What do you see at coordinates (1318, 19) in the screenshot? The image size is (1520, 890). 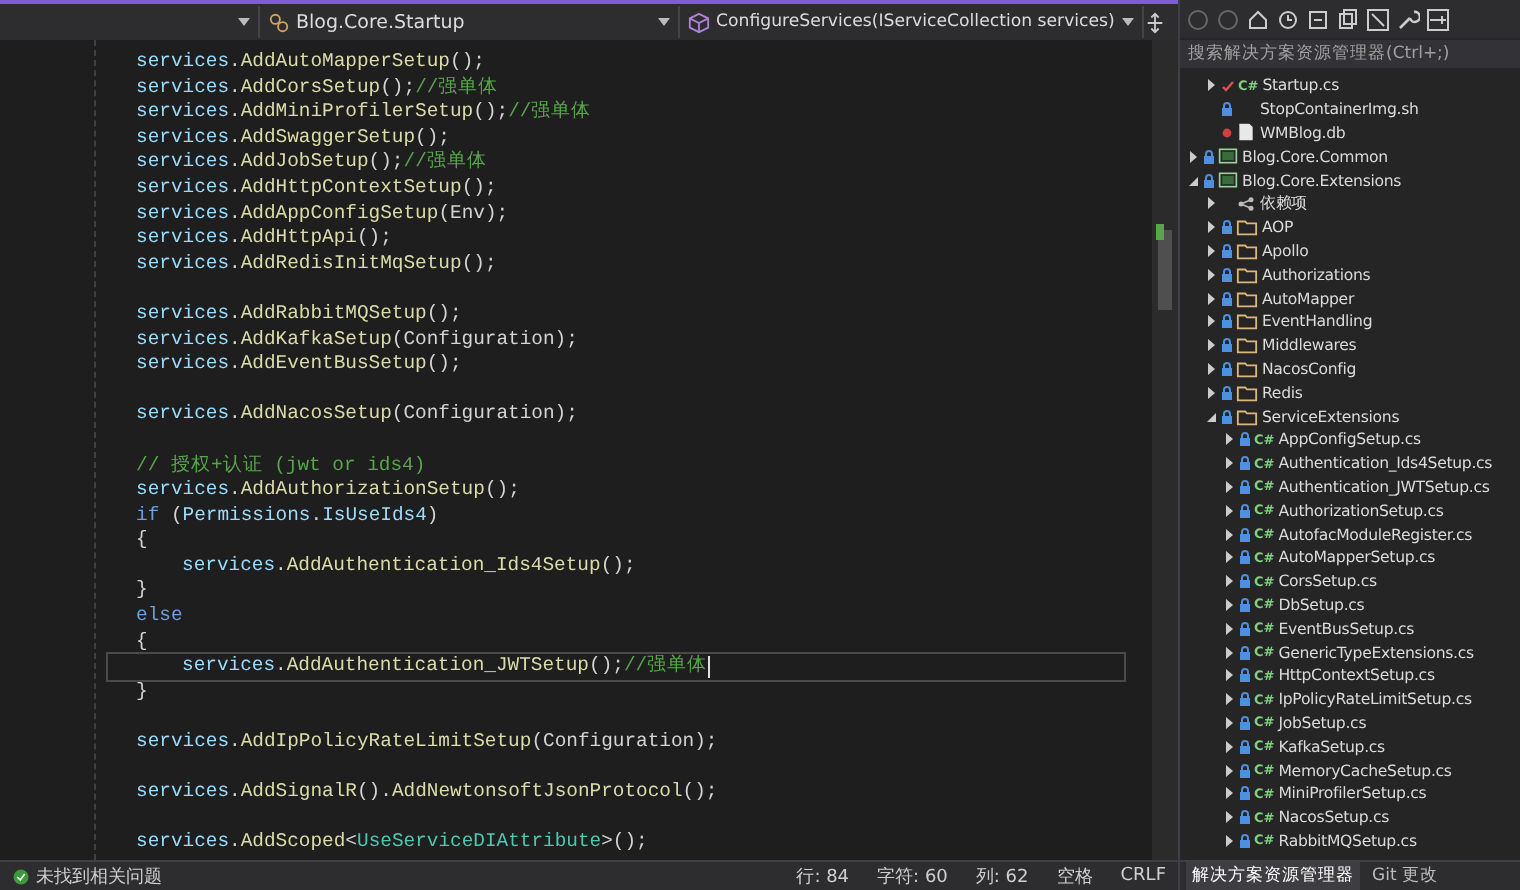 I see `collapse-icon` at bounding box center [1318, 19].